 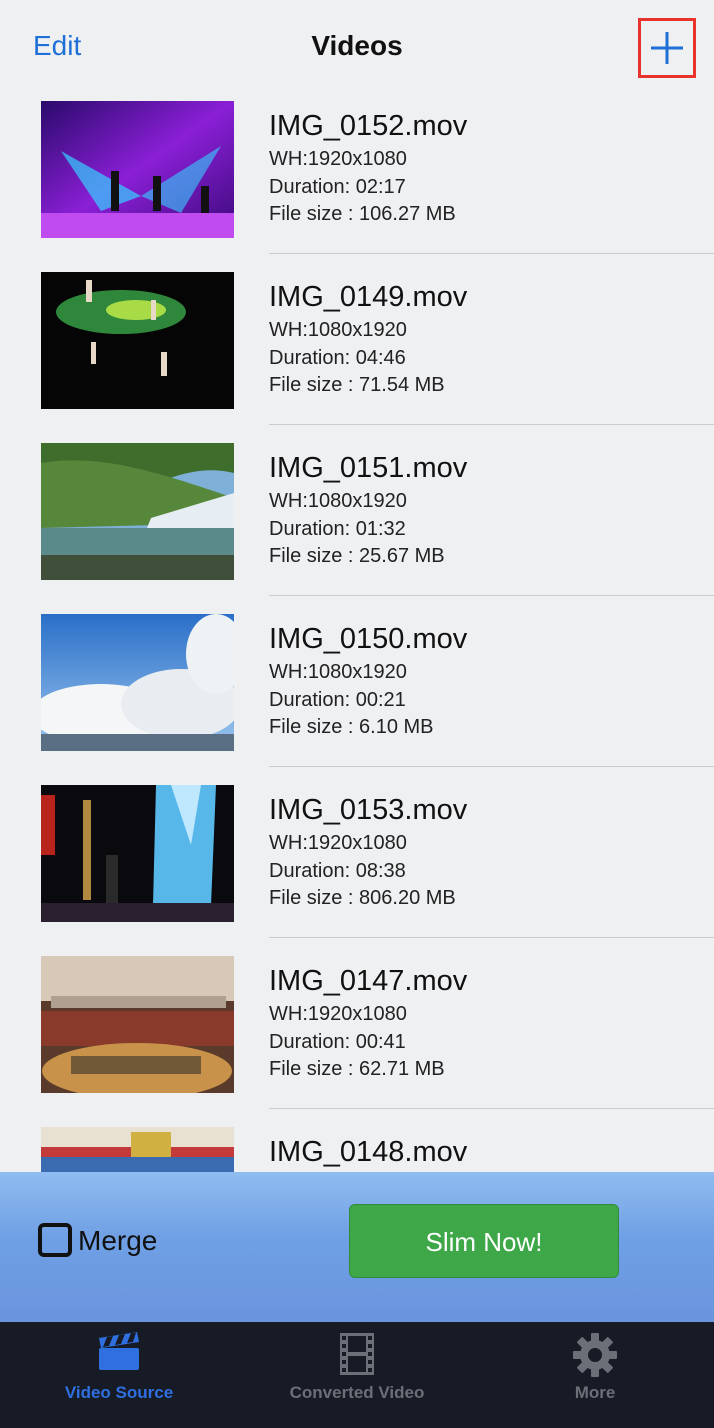 I want to click on film-strip-icon, so click(x=357, y=1356).